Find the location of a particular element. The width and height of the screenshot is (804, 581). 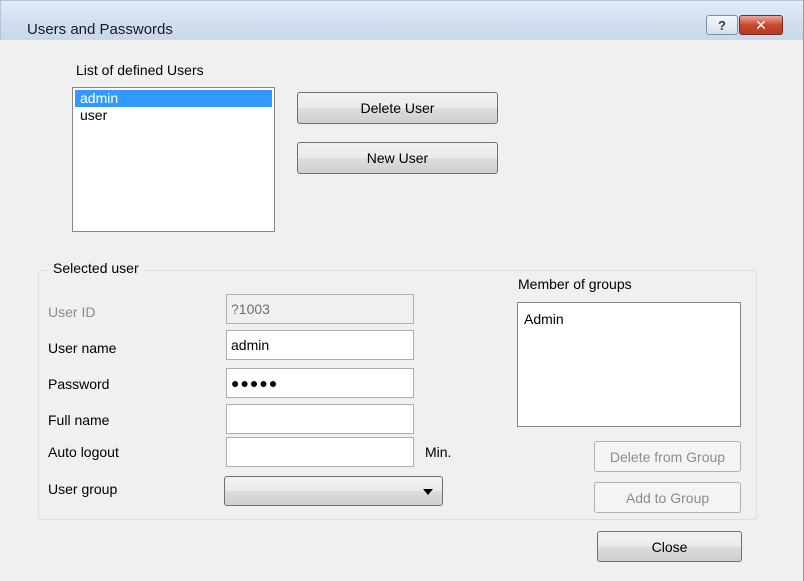

auto-logout-label: Auto logout is located at coordinates (83, 452).